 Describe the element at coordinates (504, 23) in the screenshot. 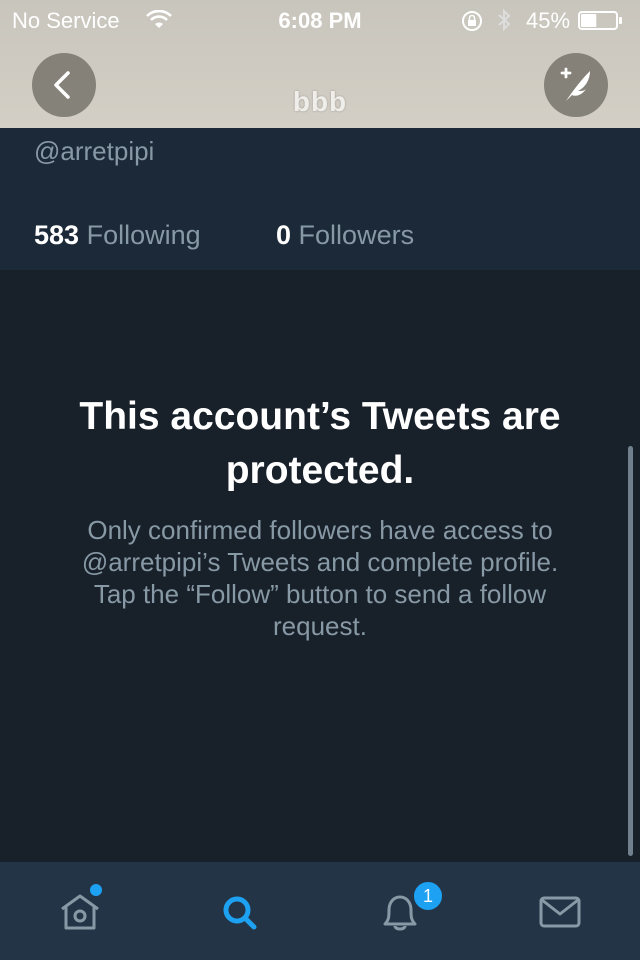

I see `bluetooth-icon` at that location.